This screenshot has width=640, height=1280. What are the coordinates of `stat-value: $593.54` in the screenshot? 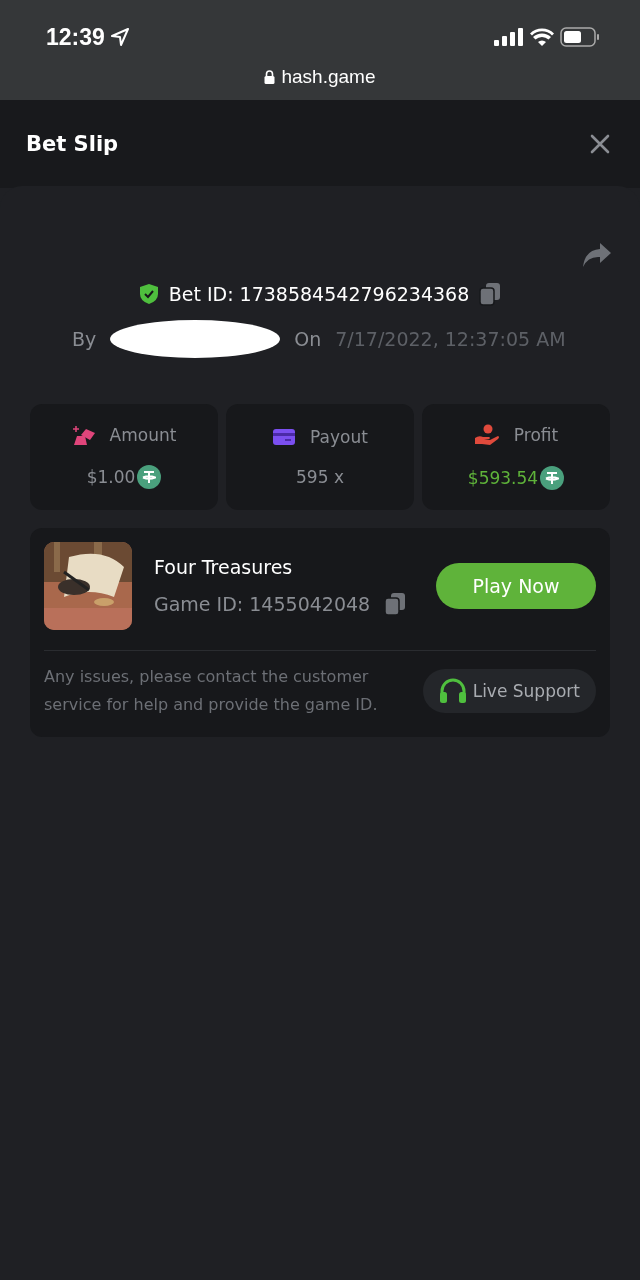 It's located at (503, 478).